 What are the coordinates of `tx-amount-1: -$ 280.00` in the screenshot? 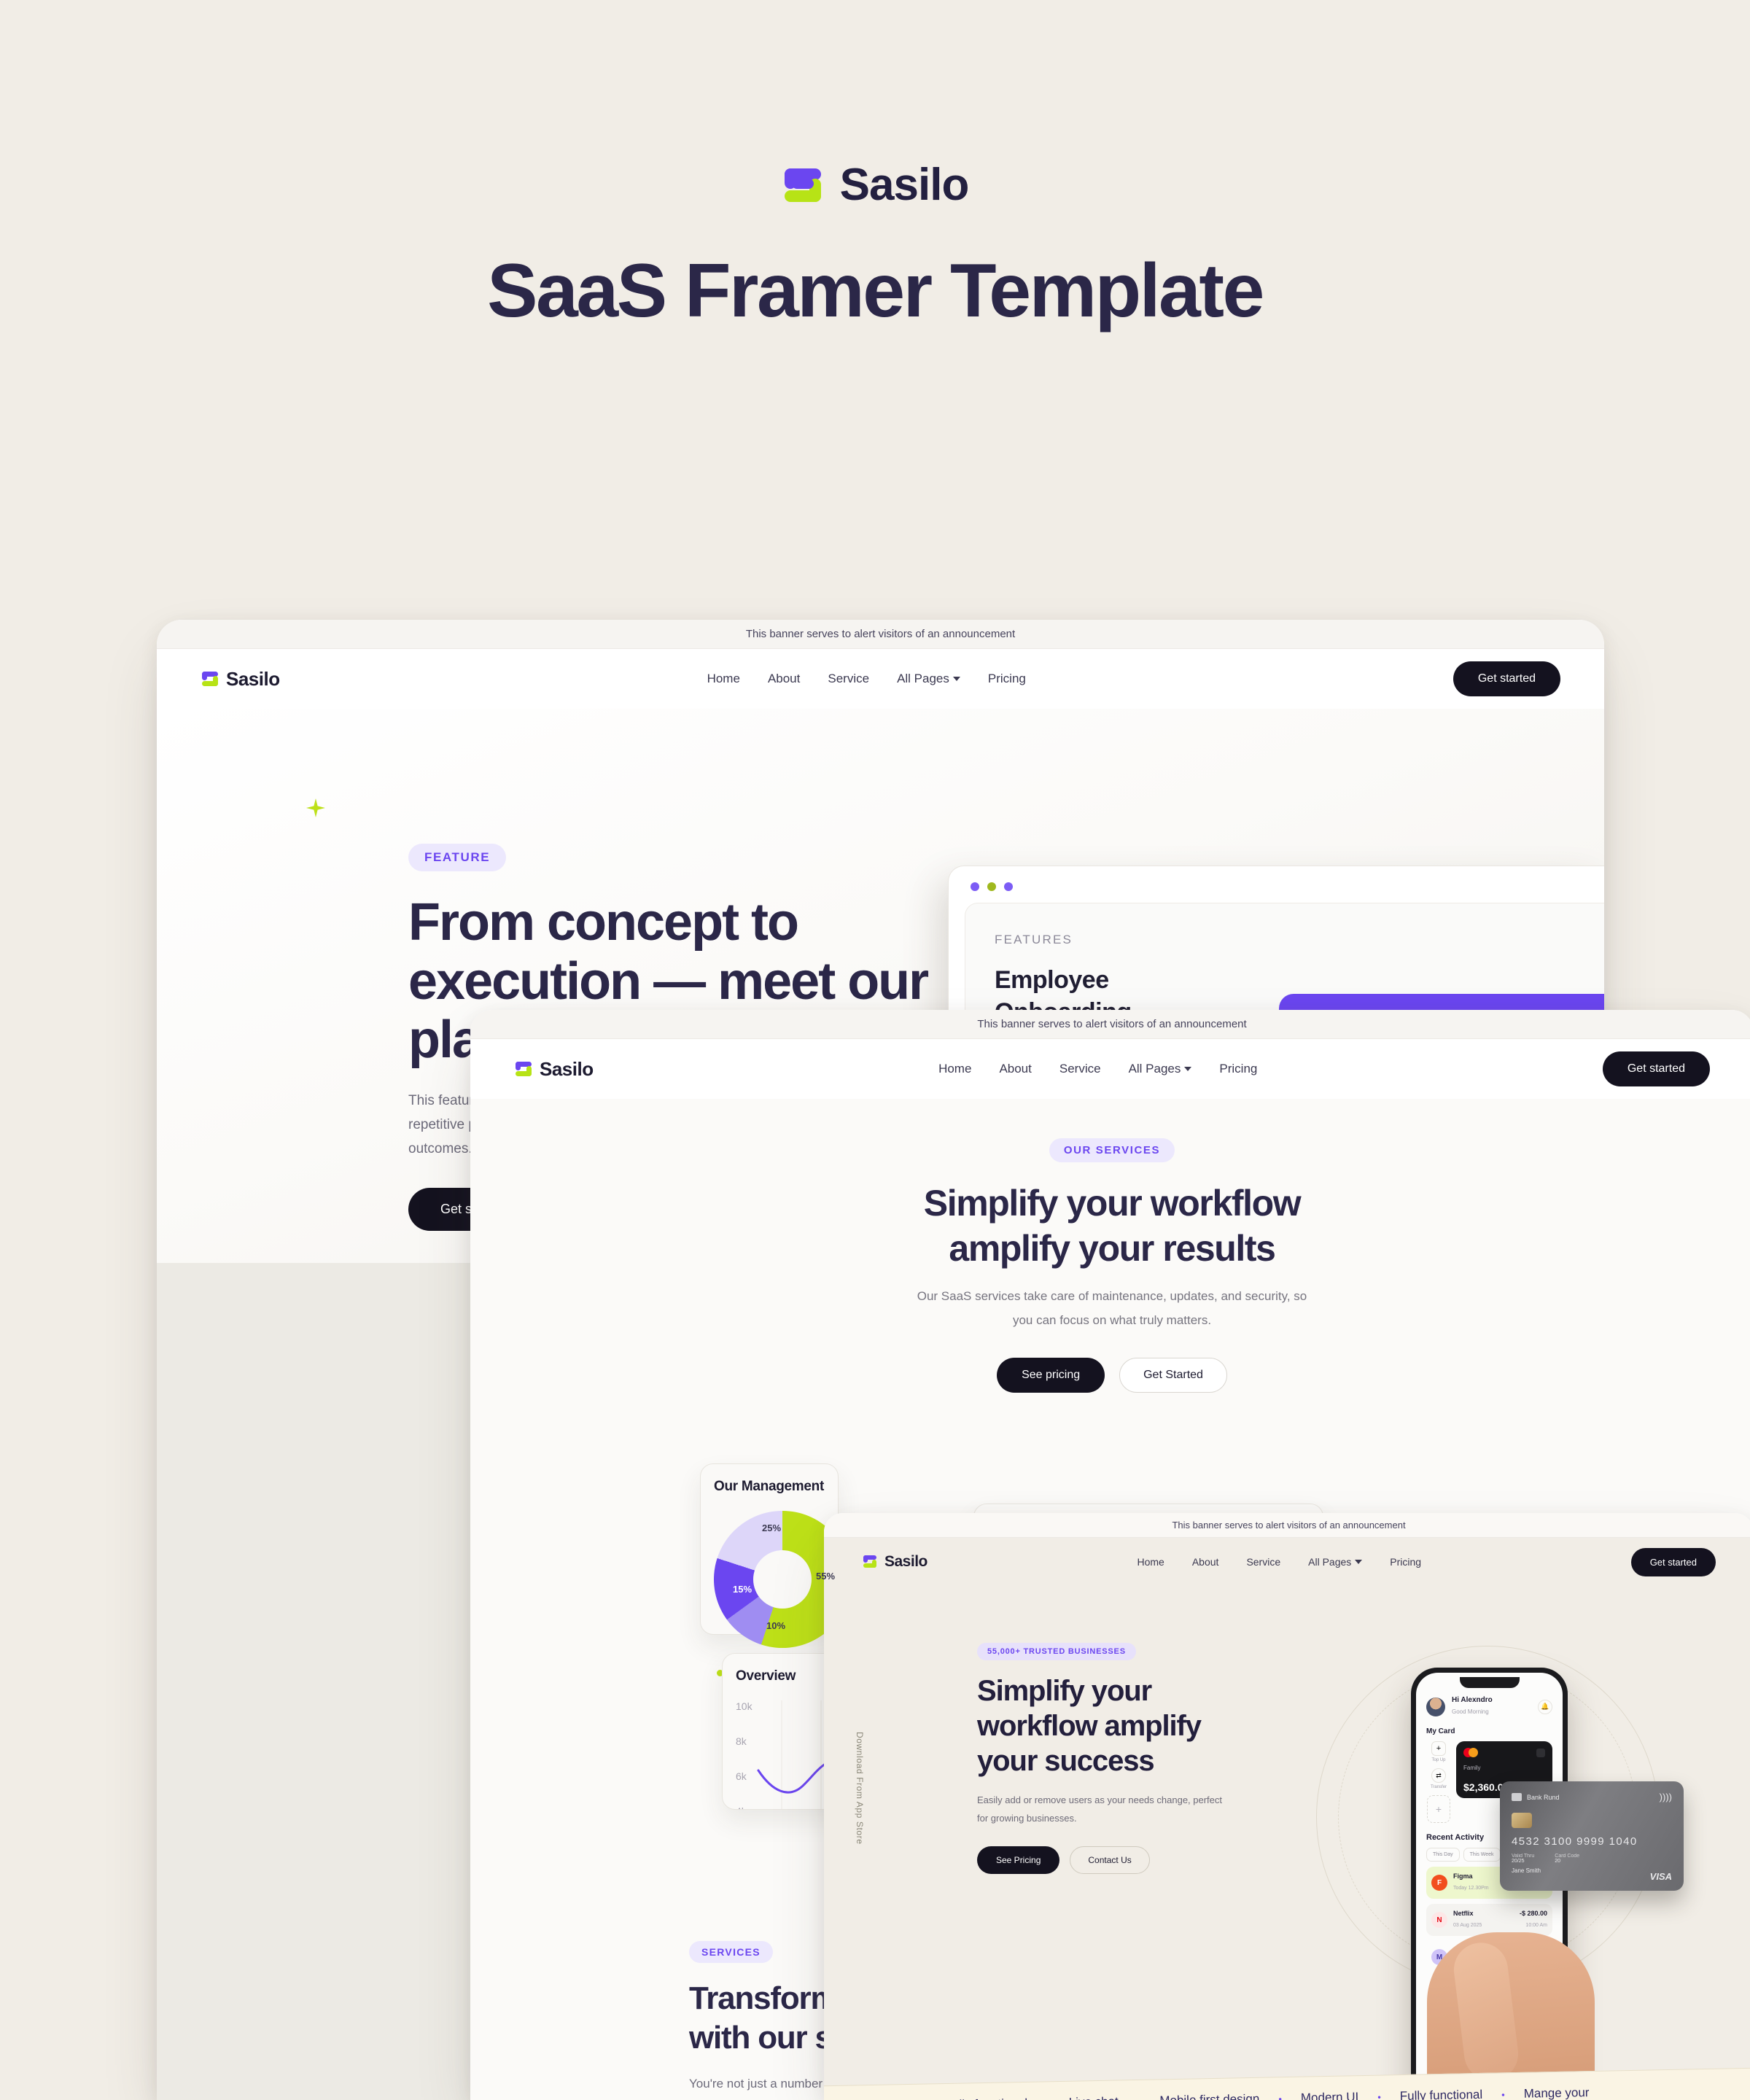 It's located at (1533, 1913).